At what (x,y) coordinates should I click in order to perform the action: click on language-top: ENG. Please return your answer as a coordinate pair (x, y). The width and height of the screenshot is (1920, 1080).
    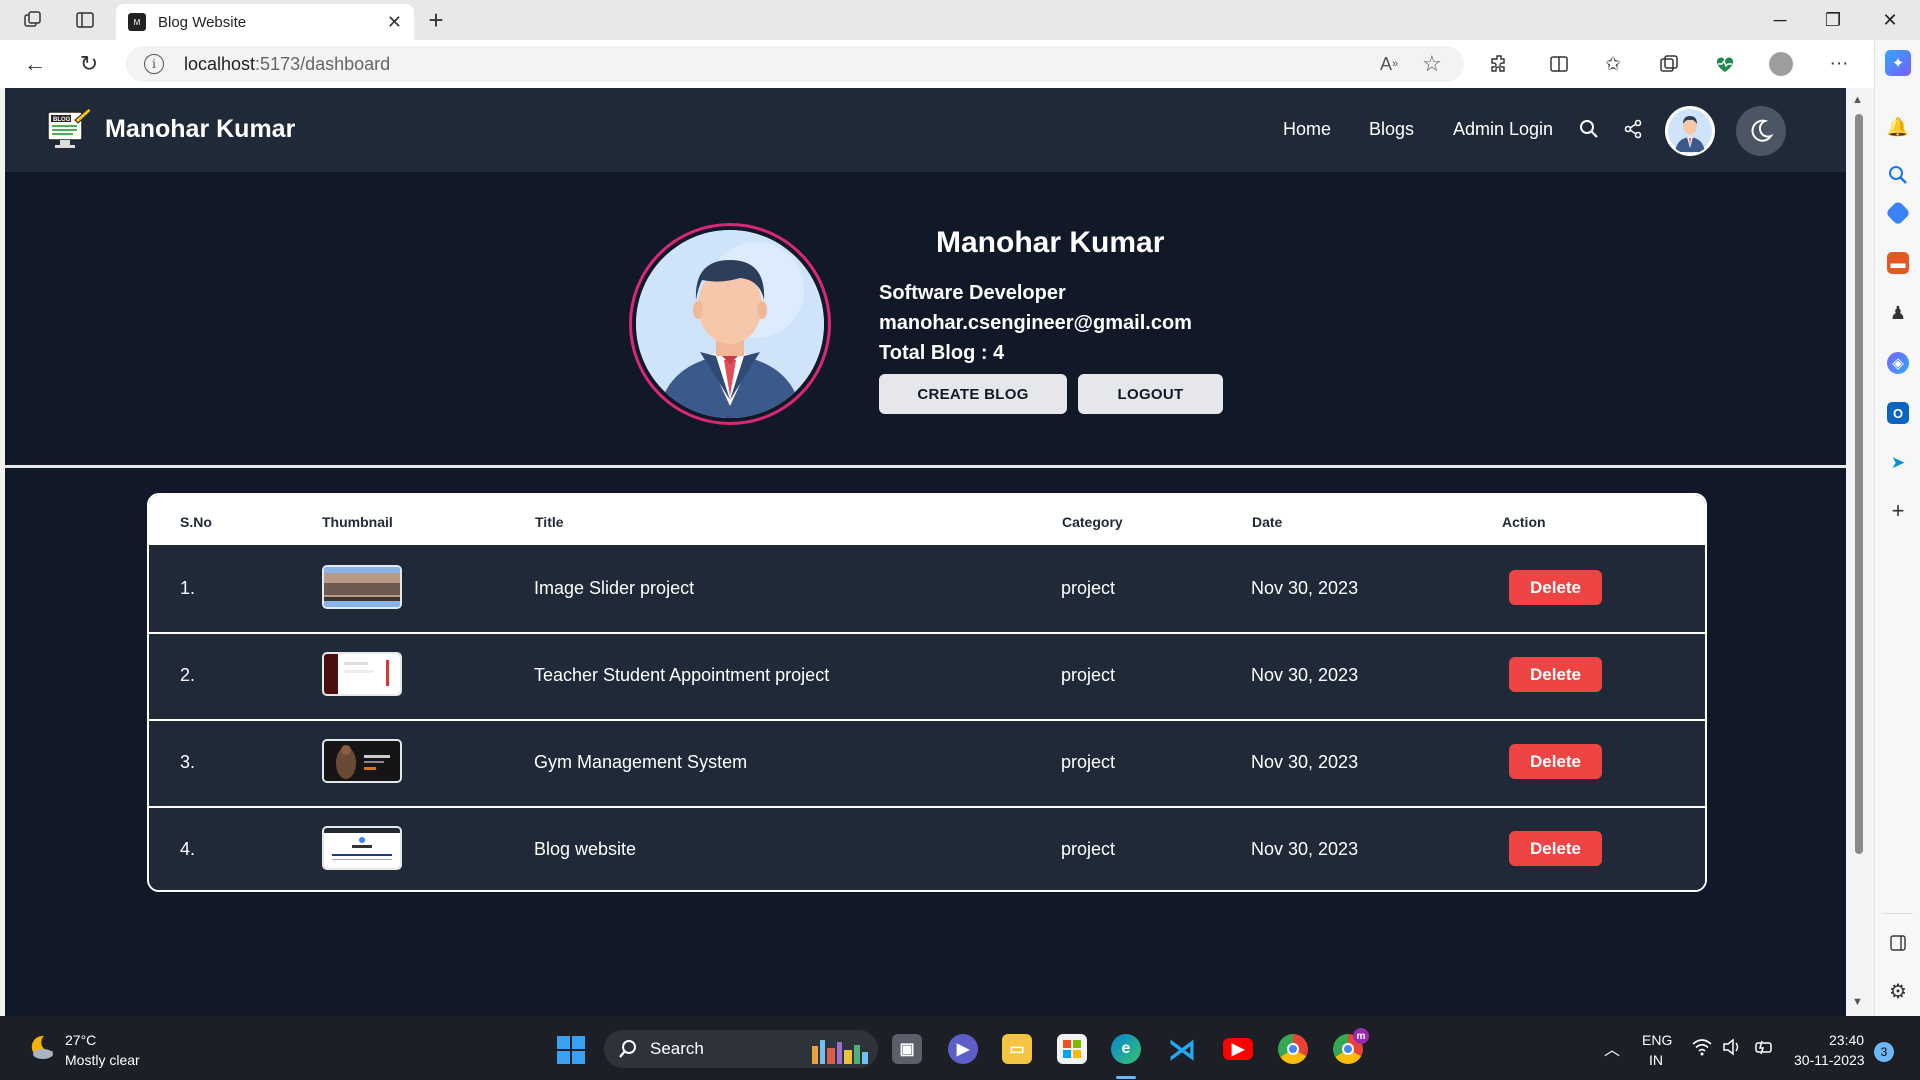
    Looking at the image, I should click on (1657, 1040).